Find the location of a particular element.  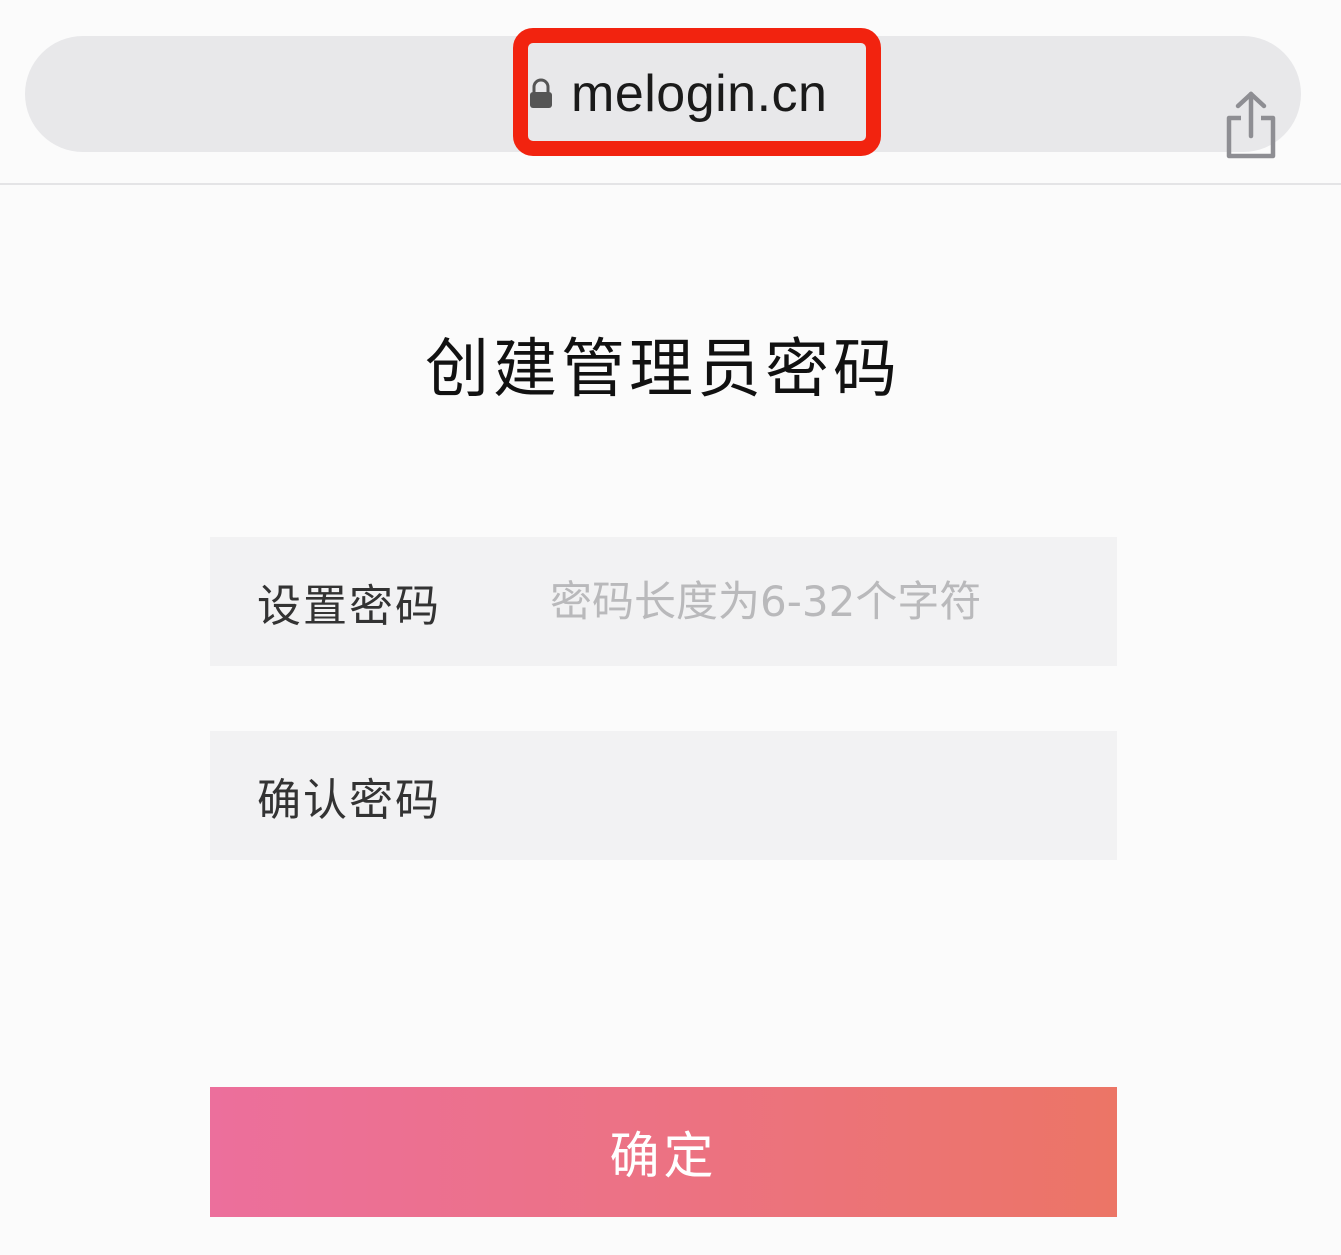

browser-toolbar: melogin.cn is located at coordinates (670, 92).